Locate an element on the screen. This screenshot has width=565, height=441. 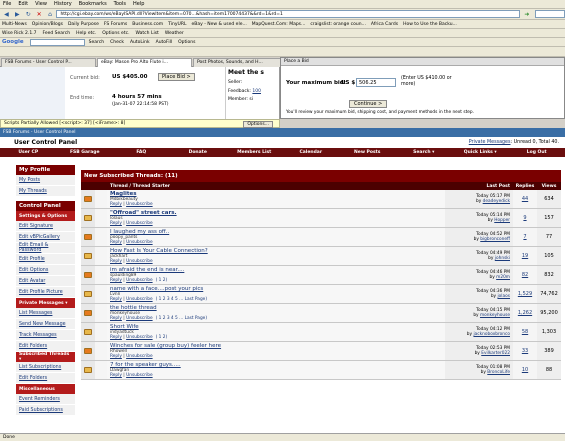
menu-bookmarks: Bookmarks is located at coordinates (93, 4).